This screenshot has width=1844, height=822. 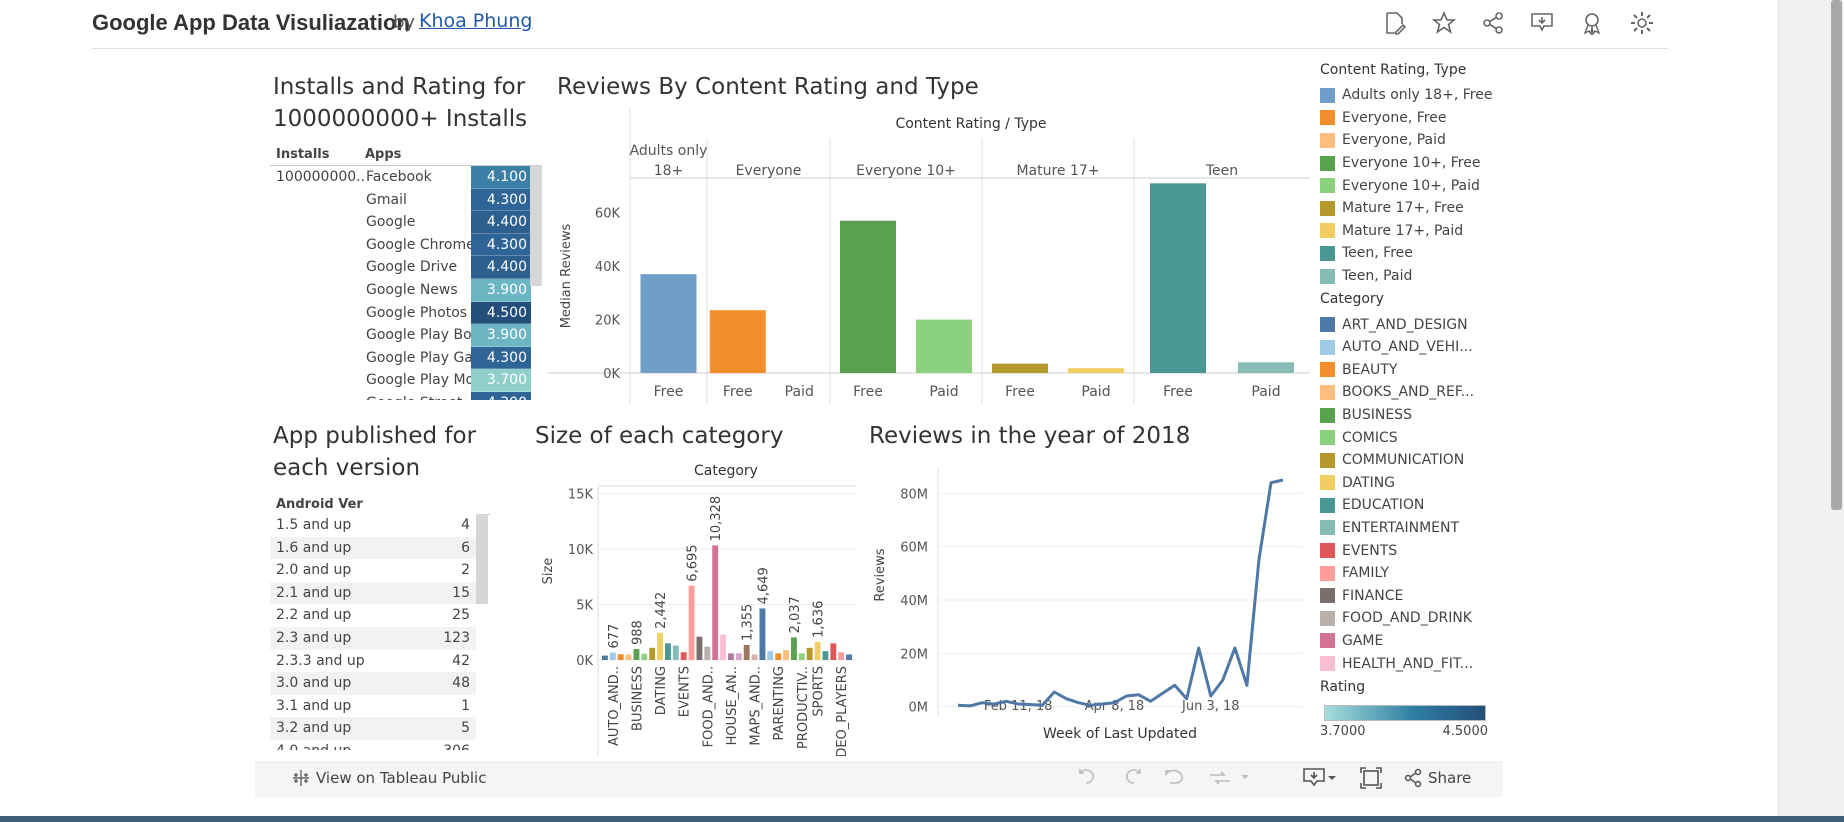 I want to click on author-link: Khoa Phung, so click(x=475, y=21).